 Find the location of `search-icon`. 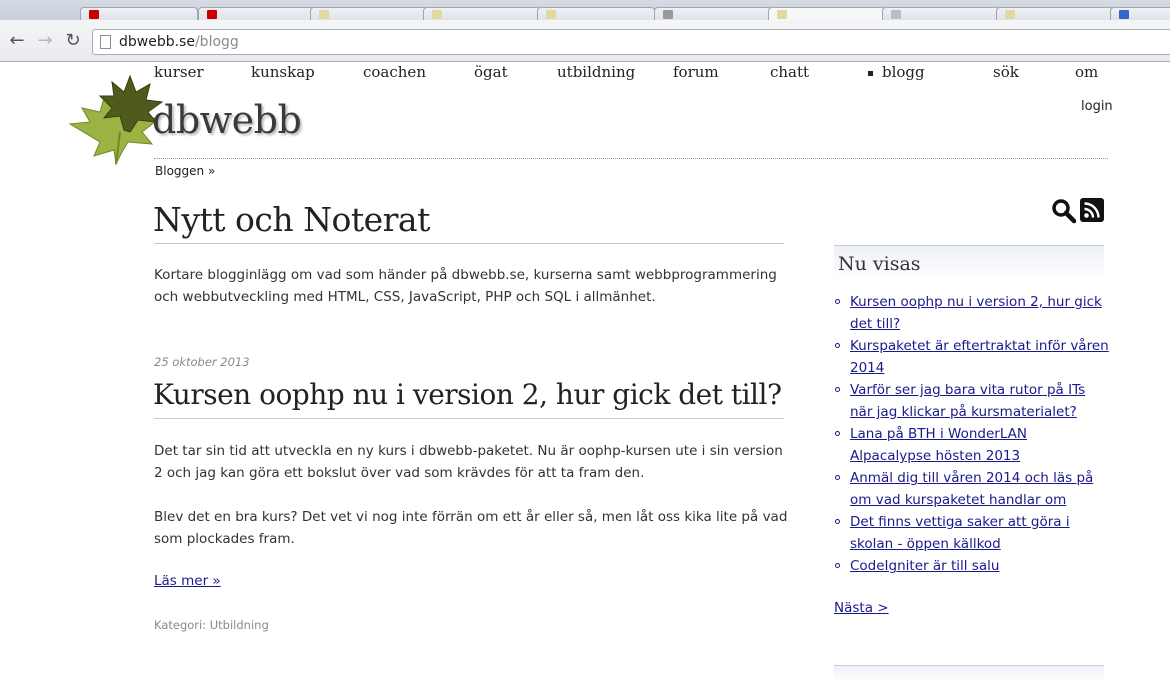

search-icon is located at coordinates (1064, 211).